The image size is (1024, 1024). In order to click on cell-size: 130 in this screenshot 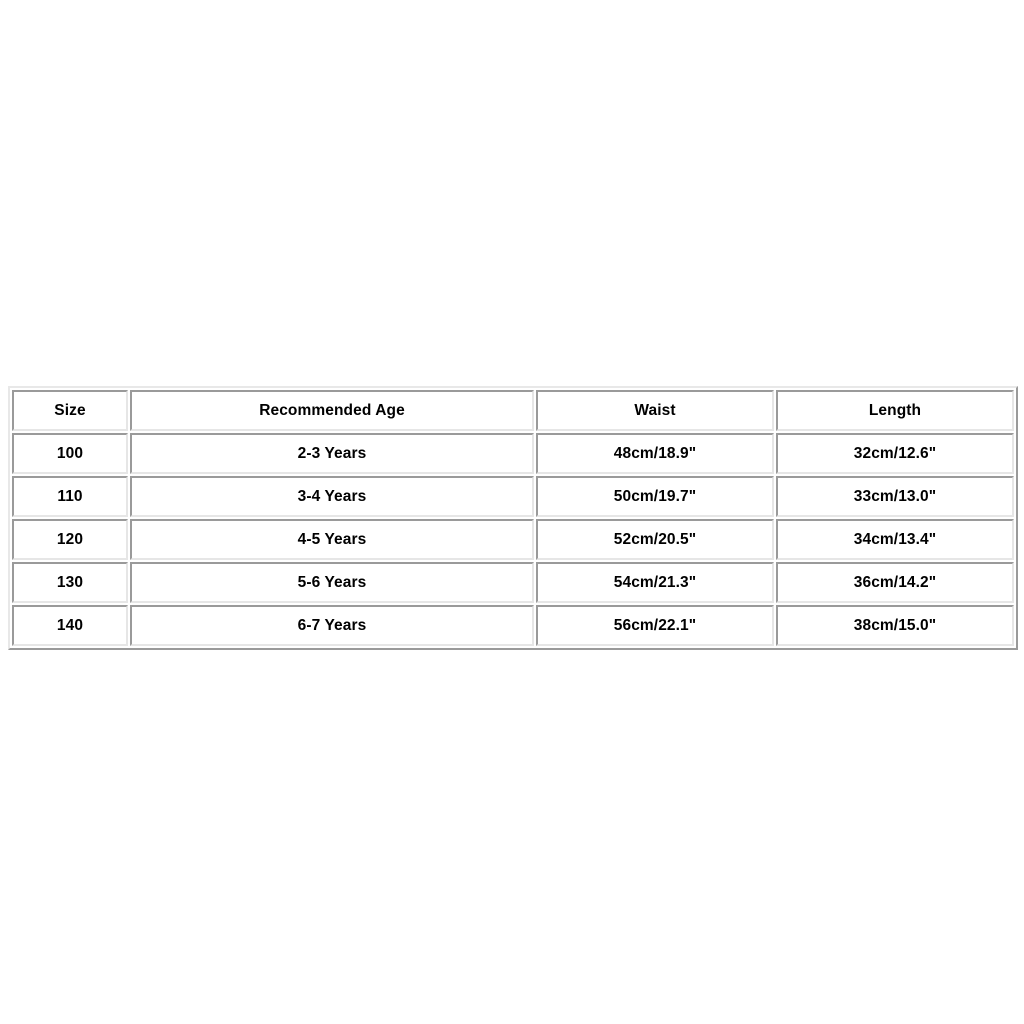, I will do `click(70, 582)`.